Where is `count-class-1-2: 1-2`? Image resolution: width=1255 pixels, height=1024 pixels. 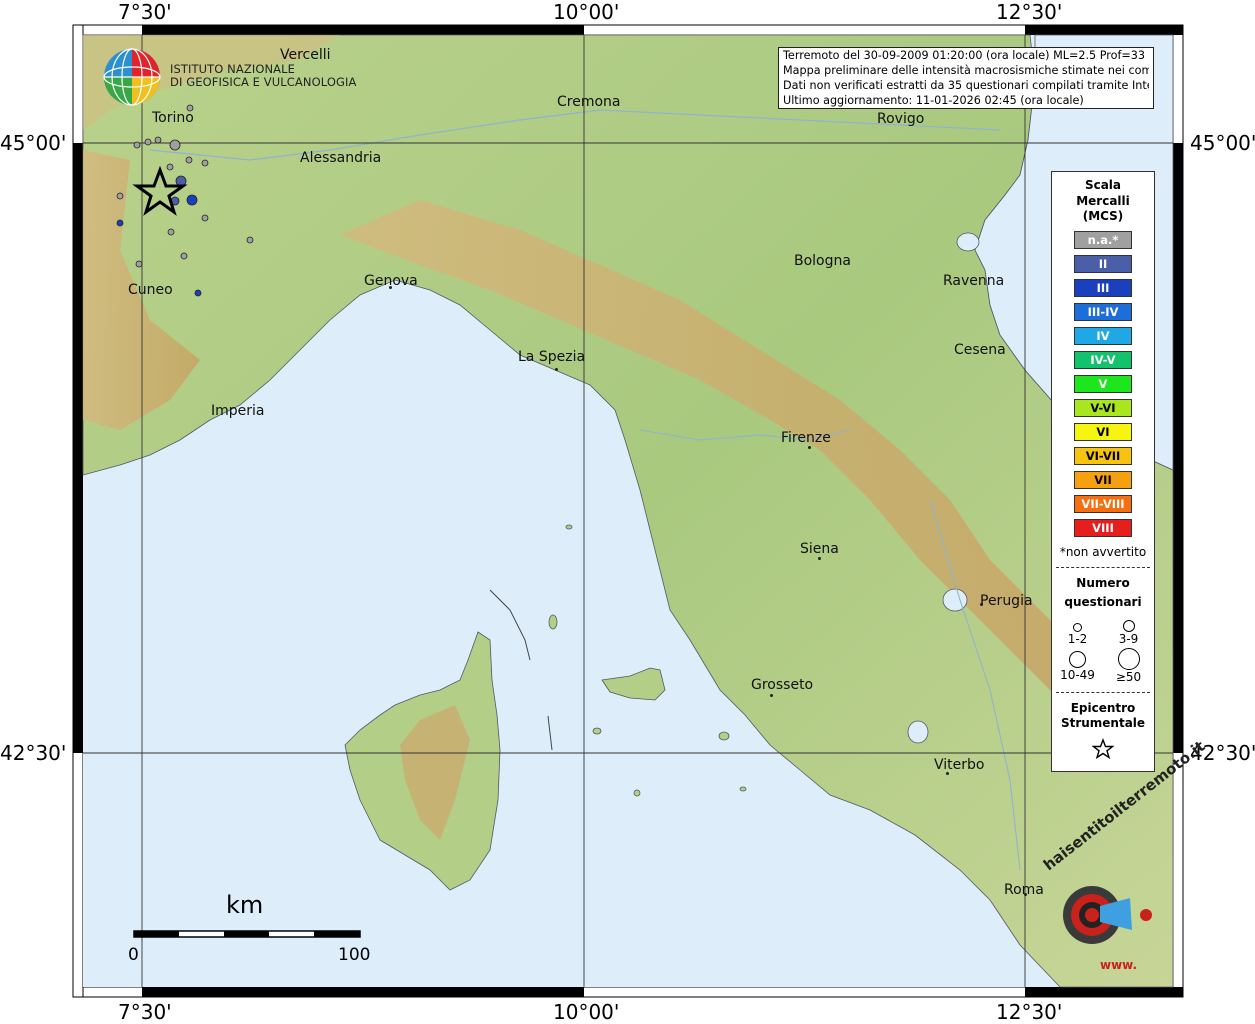
count-class-1-2: 1-2 is located at coordinates (1077, 632).